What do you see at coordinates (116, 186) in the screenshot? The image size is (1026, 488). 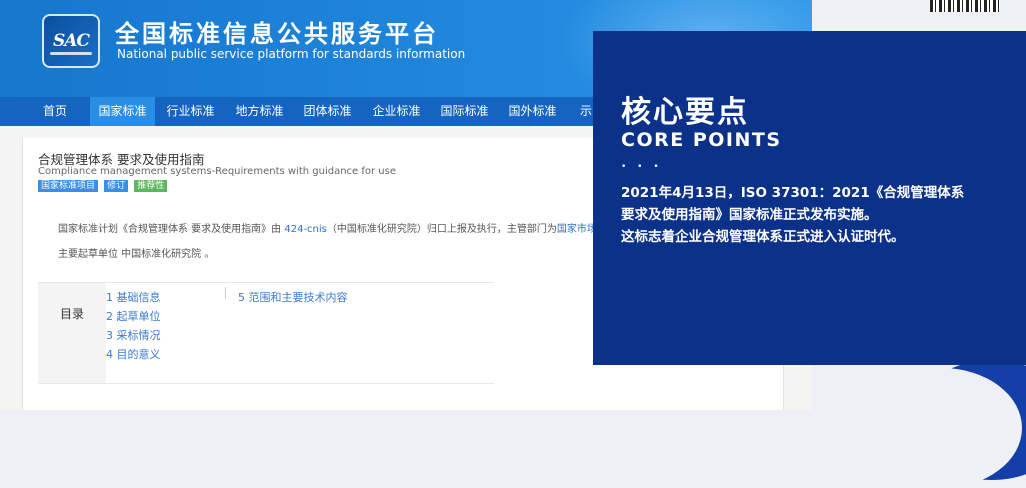 I see `tag-revision: 修订` at bounding box center [116, 186].